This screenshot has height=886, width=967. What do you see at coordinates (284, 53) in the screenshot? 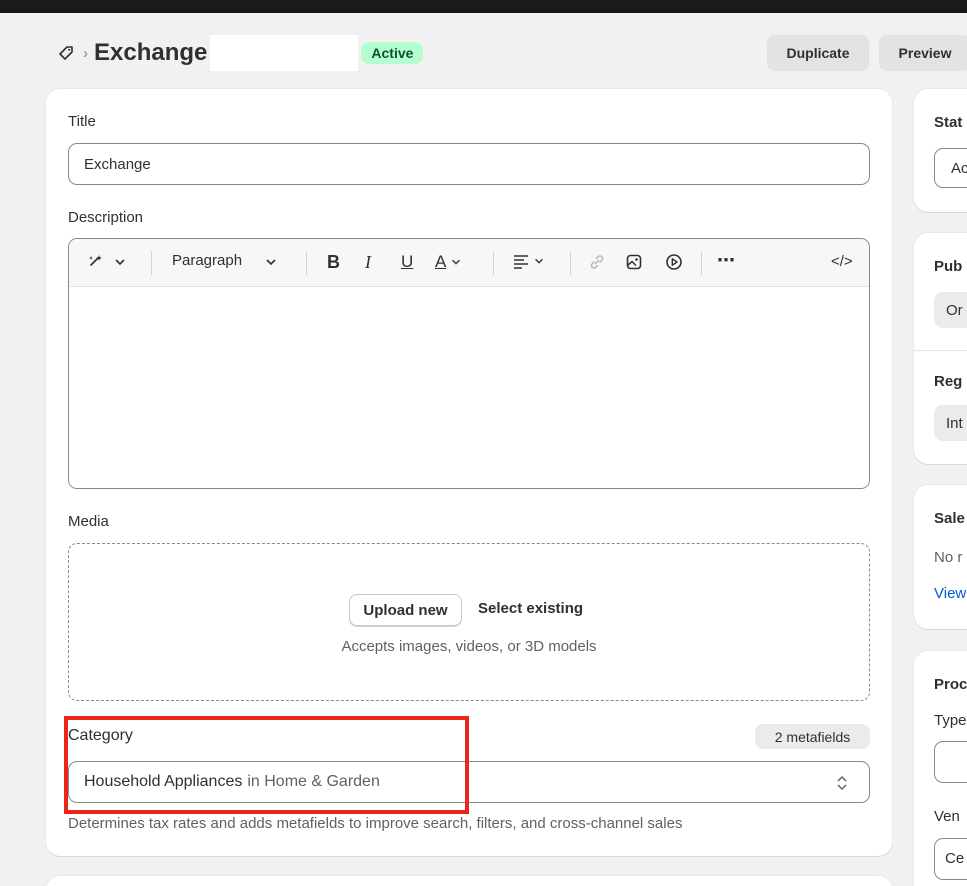
I see `title-redaction` at bounding box center [284, 53].